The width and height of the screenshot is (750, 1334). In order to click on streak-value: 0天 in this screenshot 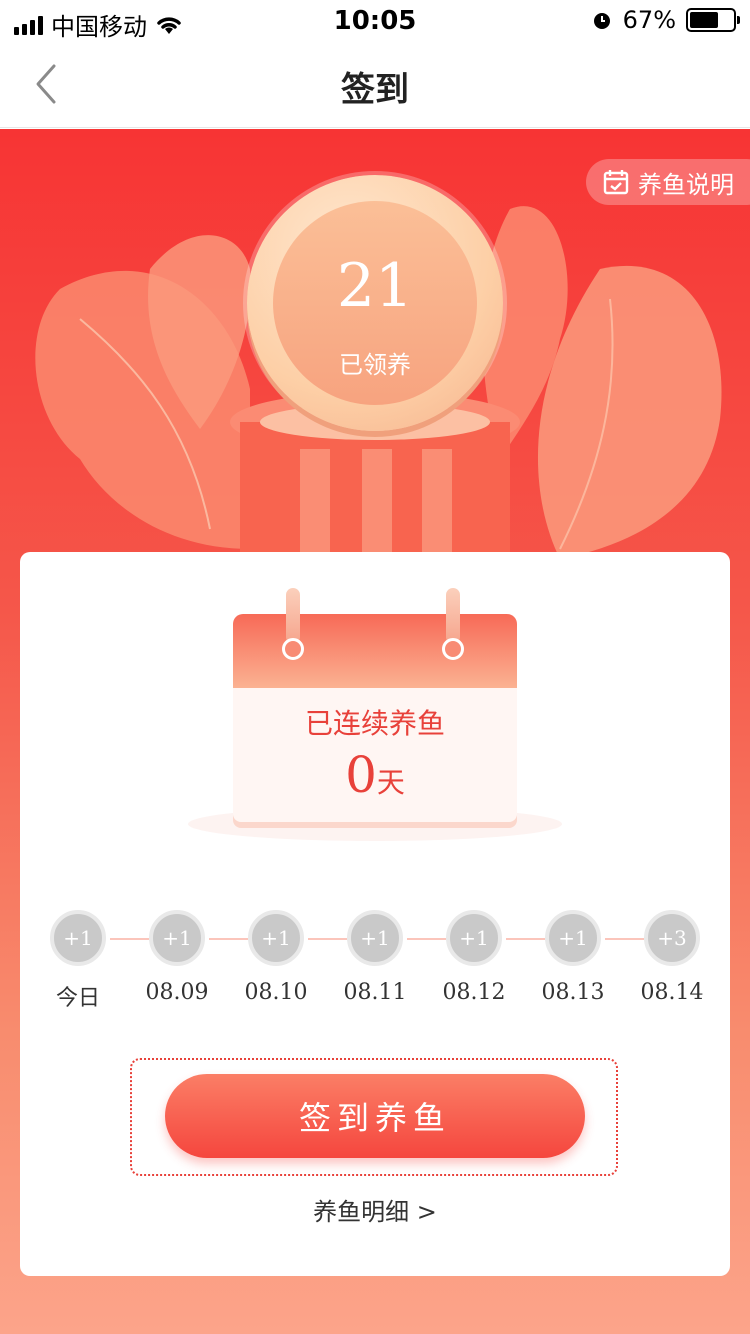, I will do `click(375, 775)`.